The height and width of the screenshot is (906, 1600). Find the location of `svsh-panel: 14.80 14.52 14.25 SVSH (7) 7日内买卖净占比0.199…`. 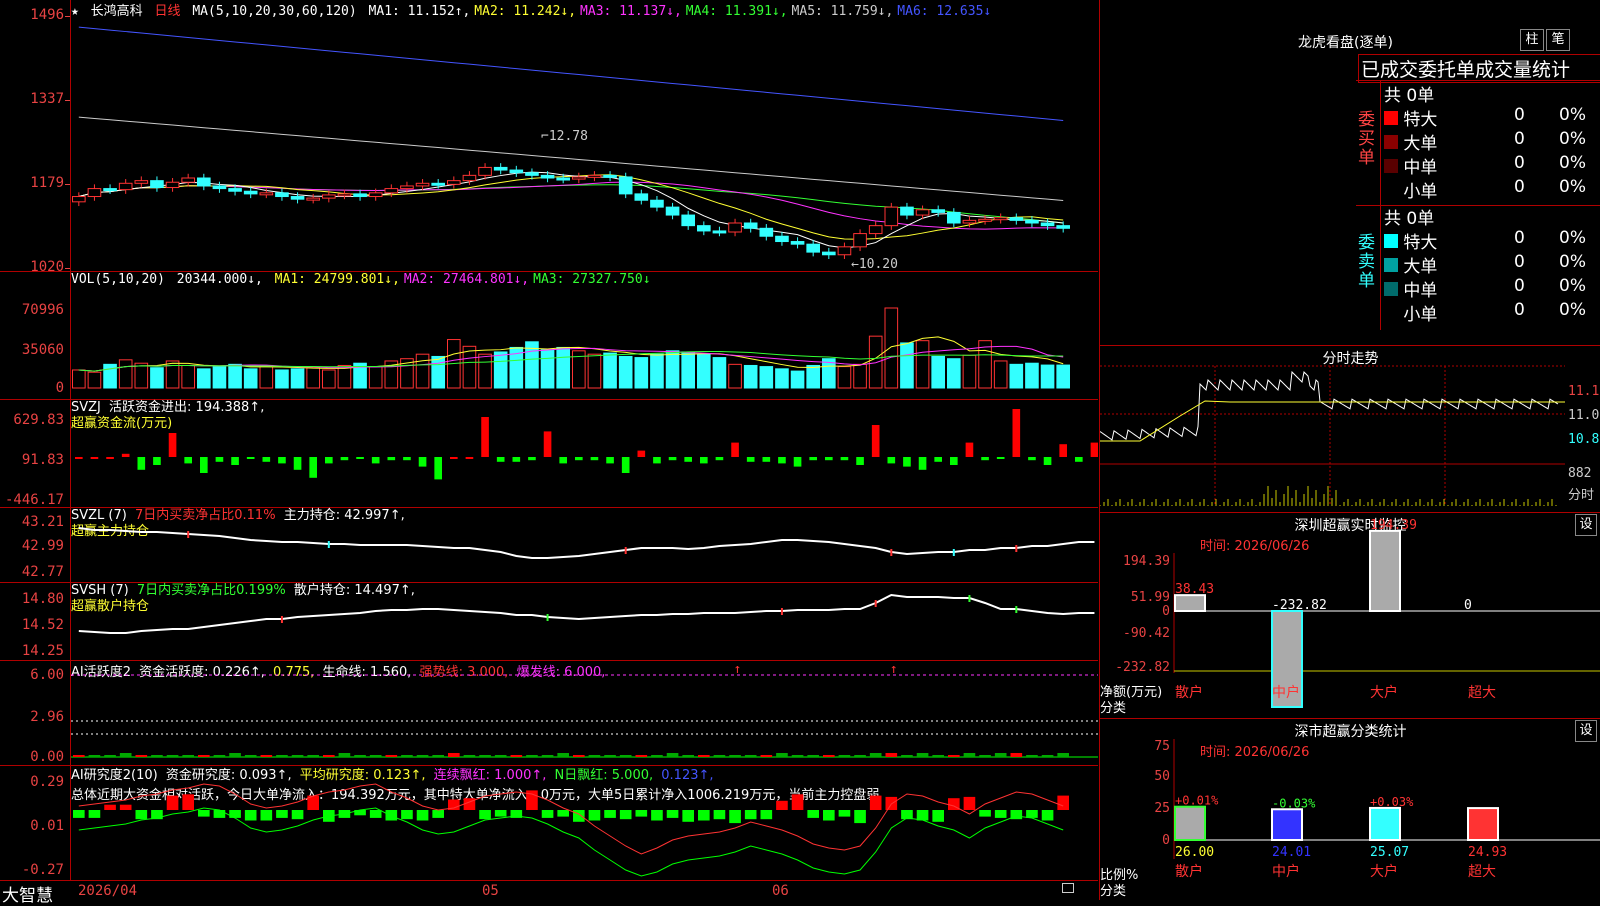

svsh-panel: 14.80 14.52 14.25 SVSH (7) 7日内买卖净占比0.199… is located at coordinates (549, 622).